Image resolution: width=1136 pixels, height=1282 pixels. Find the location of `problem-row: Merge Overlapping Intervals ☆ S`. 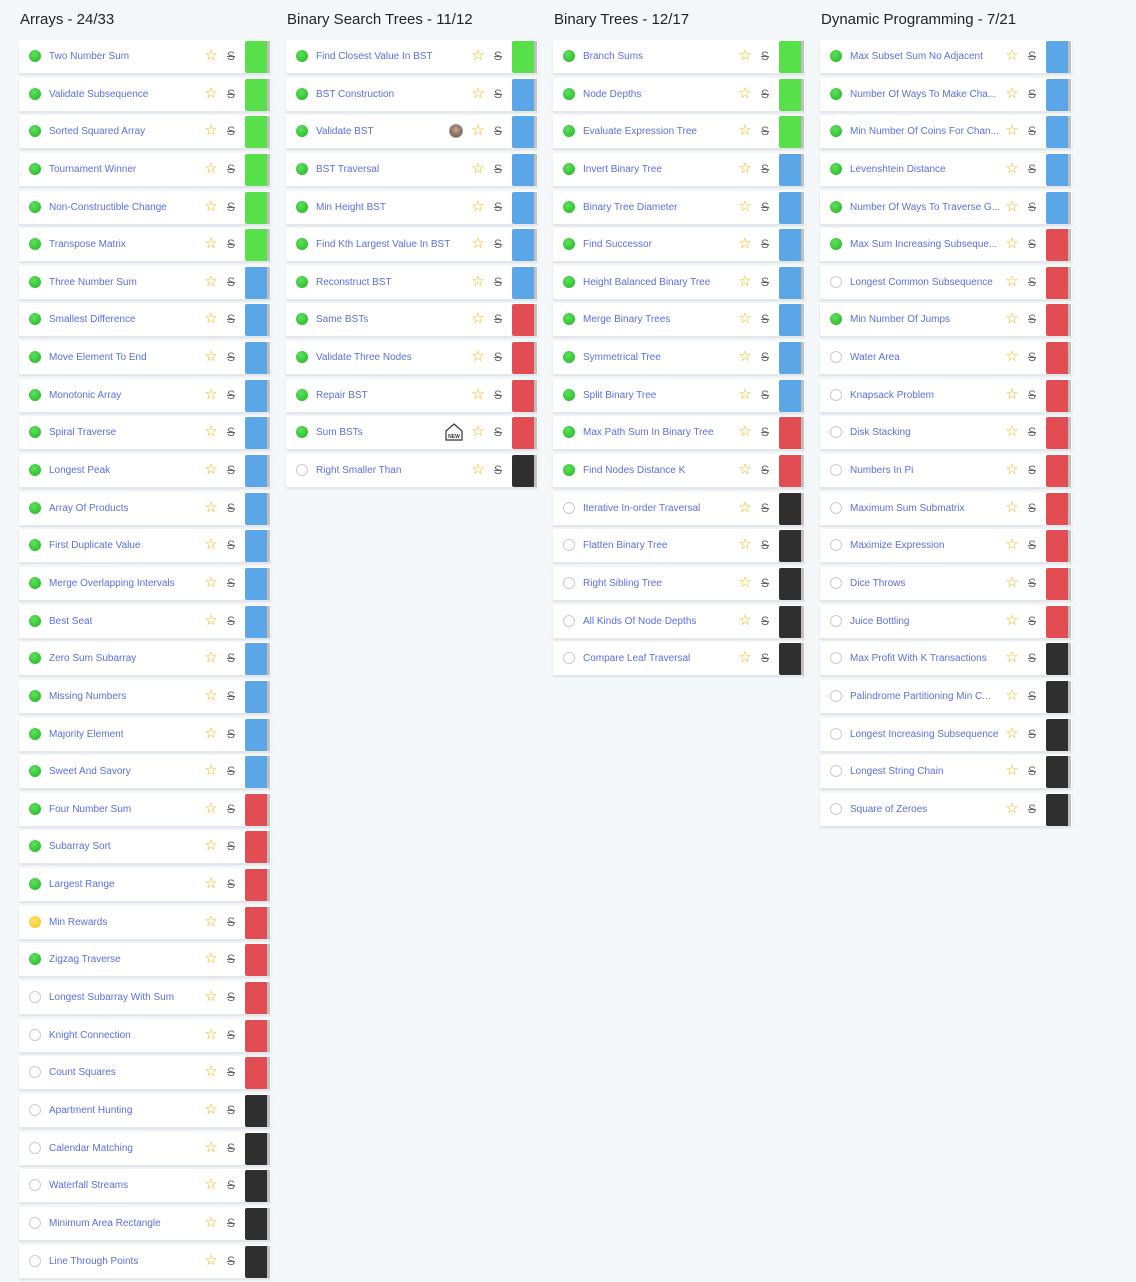

problem-row: Merge Overlapping Intervals ☆ S is located at coordinates (145, 583).